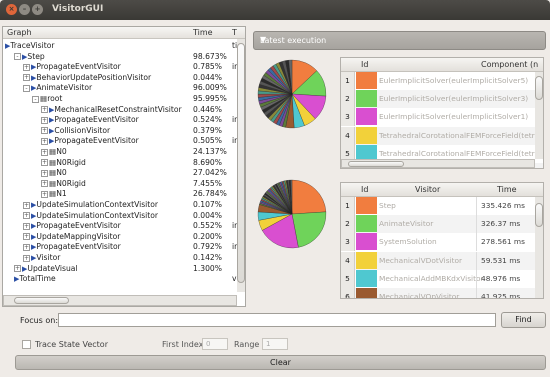  What do you see at coordinates (41, 300) in the screenshot?
I see `tree-horizontal-scroll-thumb` at bounding box center [41, 300].